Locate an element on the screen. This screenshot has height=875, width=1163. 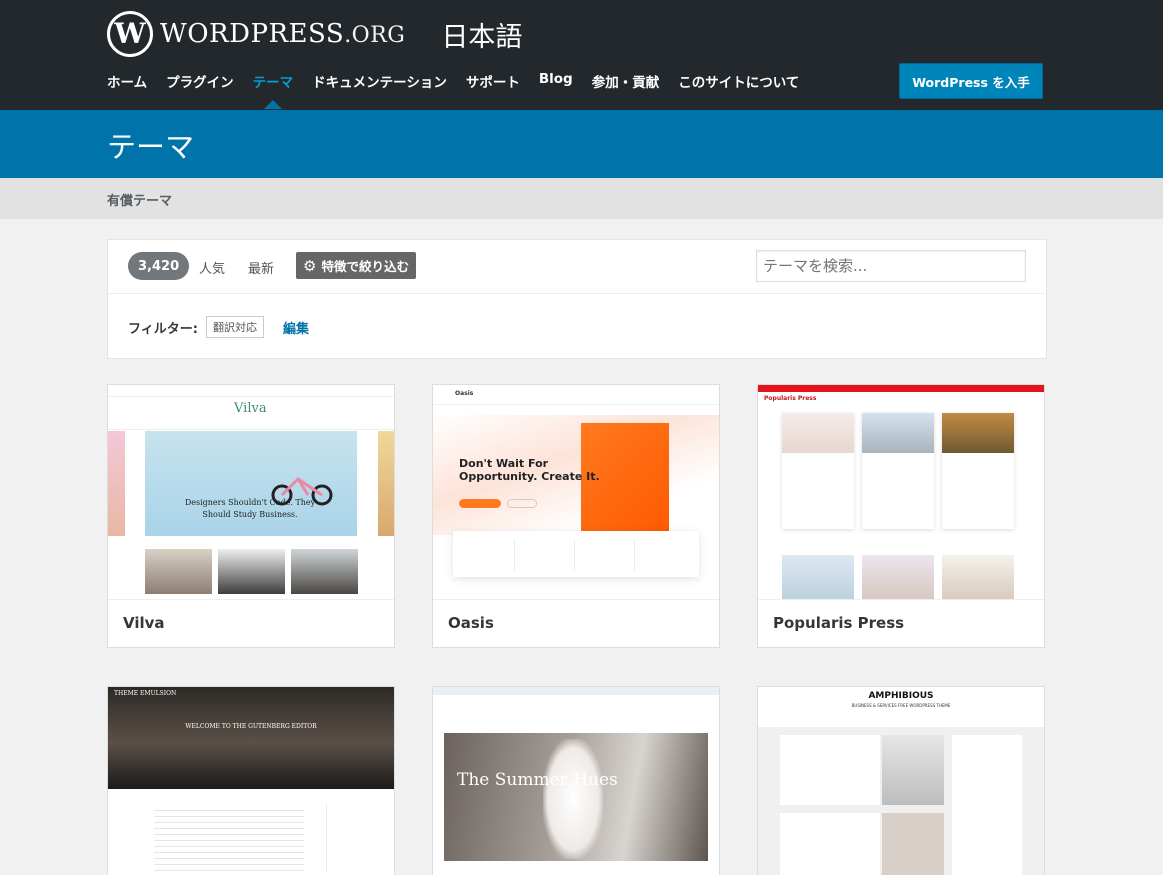
emulsion-hero is located at coordinates (251, 738).